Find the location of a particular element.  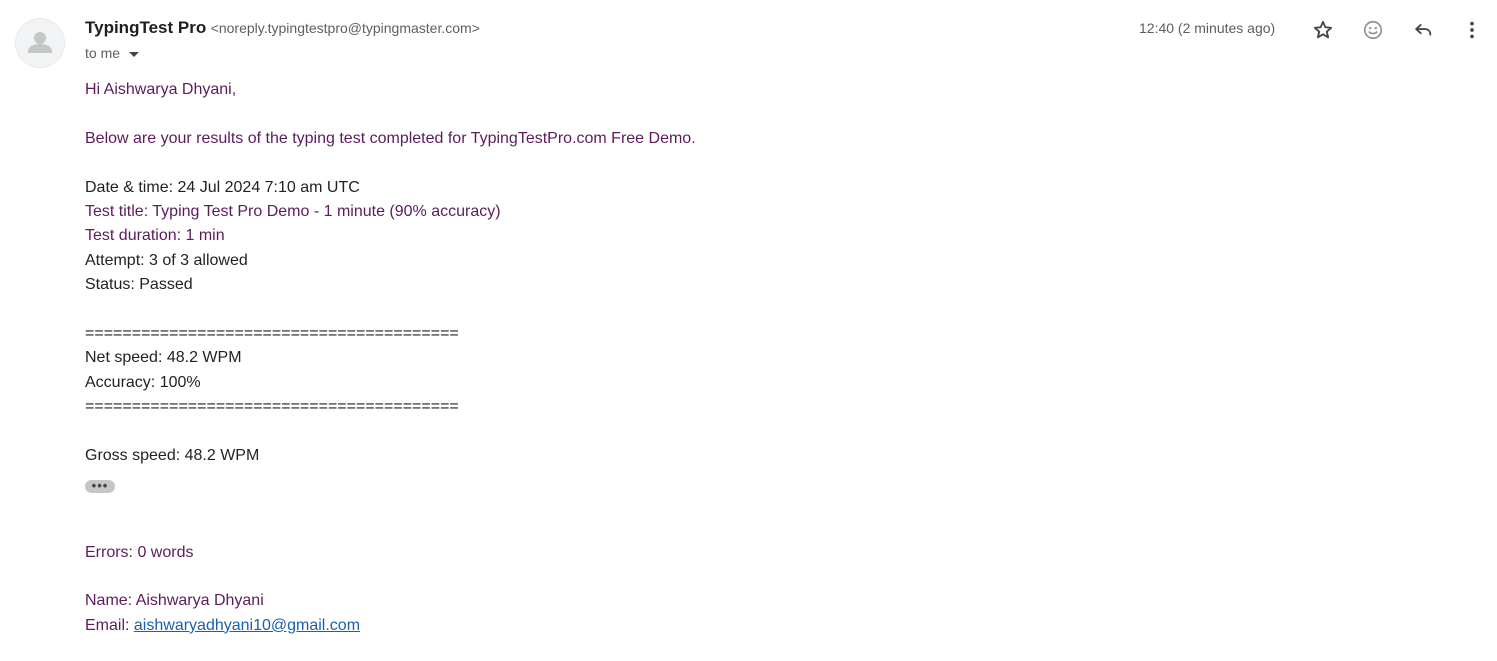

star-icon is located at coordinates (1323, 30).